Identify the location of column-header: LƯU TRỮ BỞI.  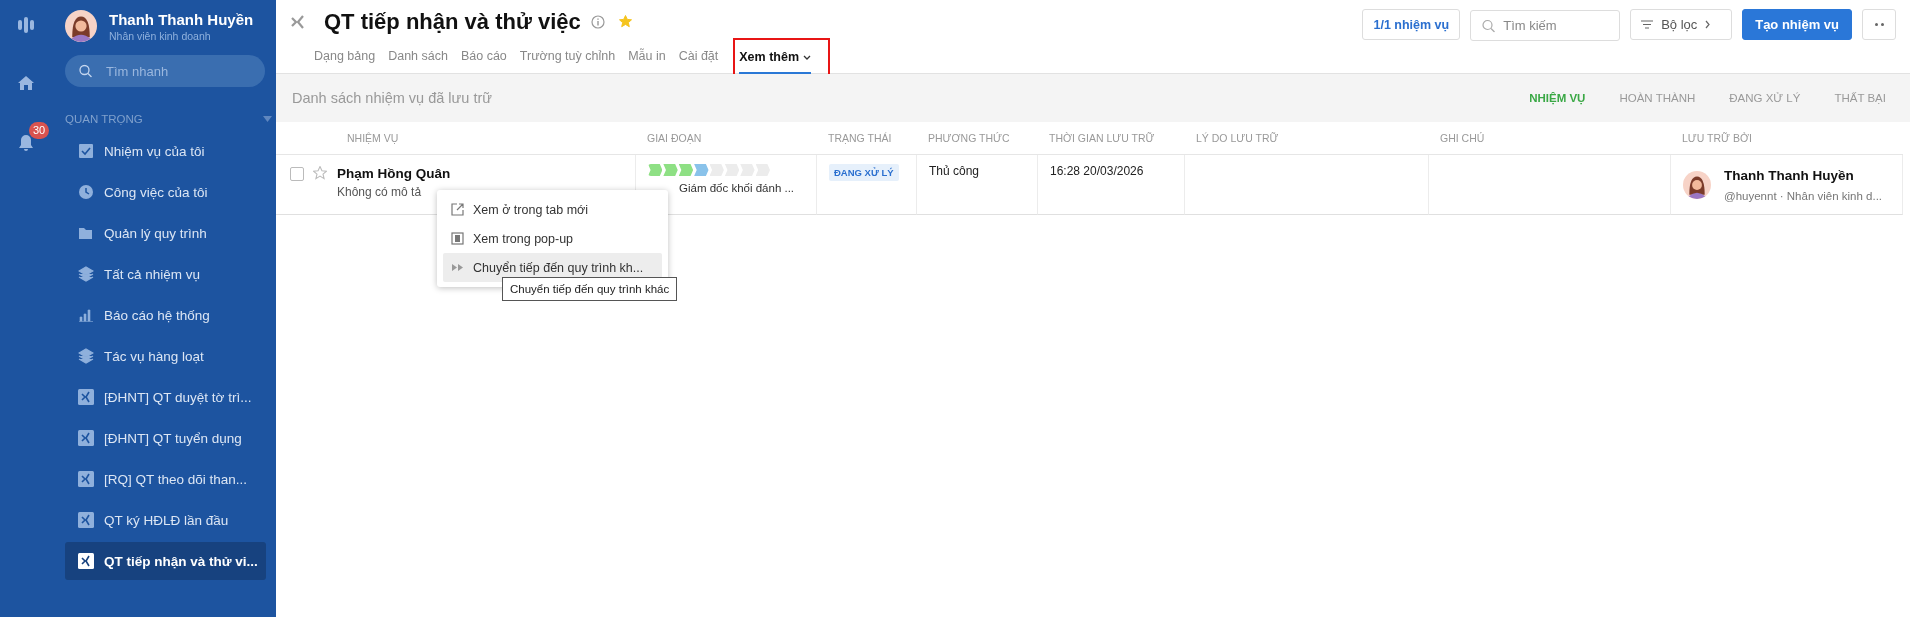
(1786, 138).